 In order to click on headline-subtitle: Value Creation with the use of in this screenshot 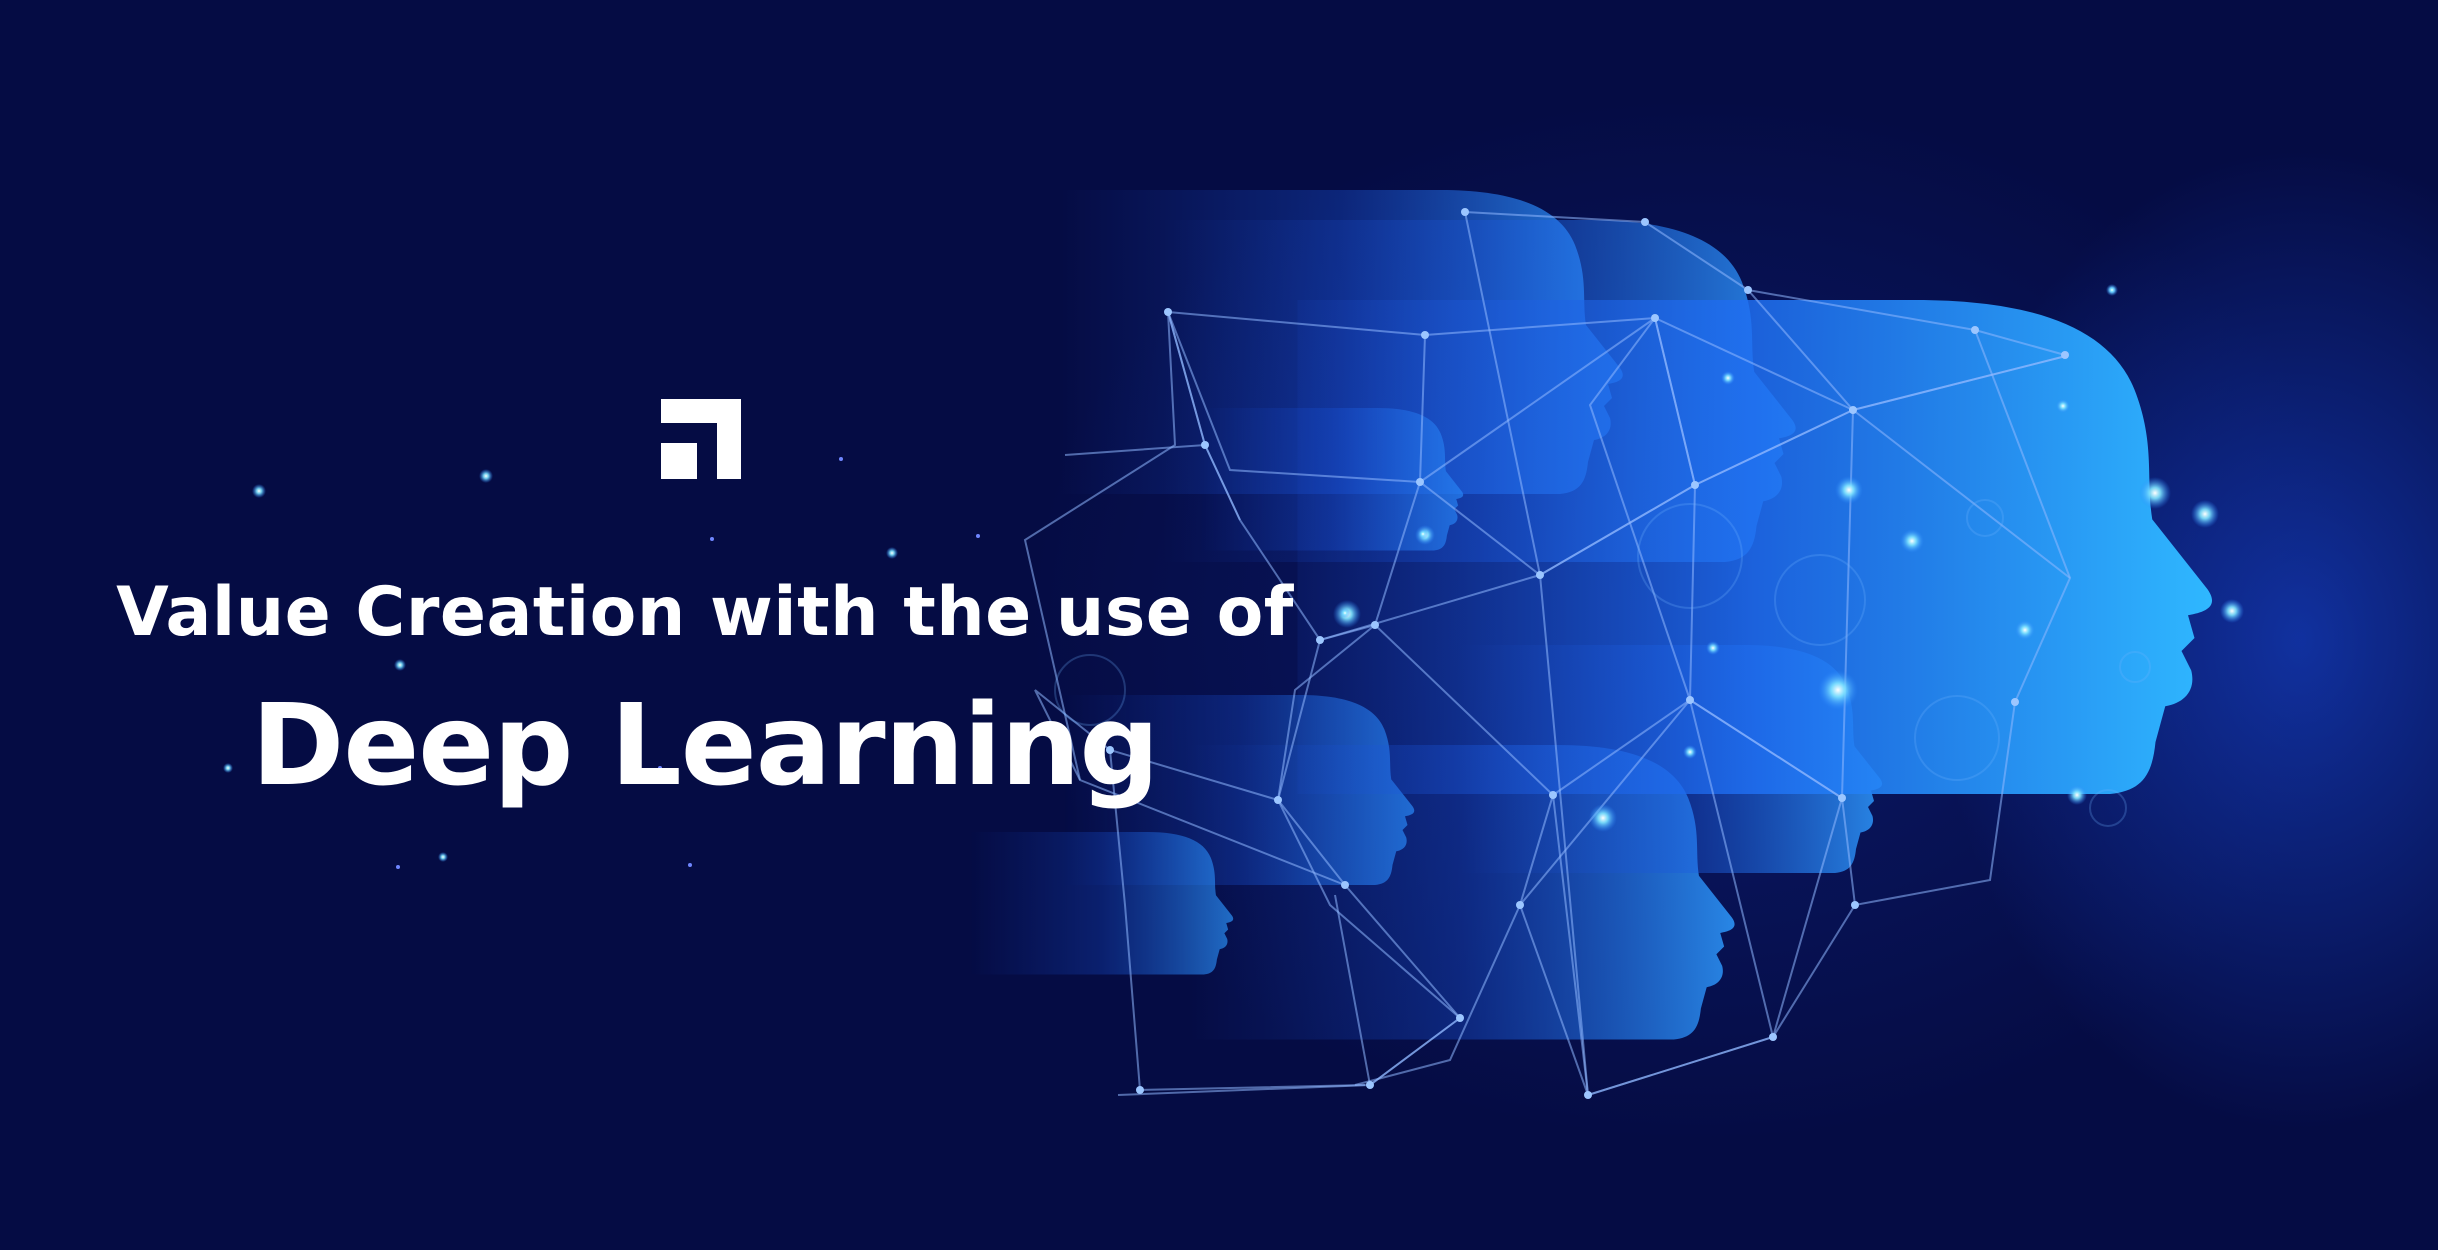, I will do `click(705, 612)`.